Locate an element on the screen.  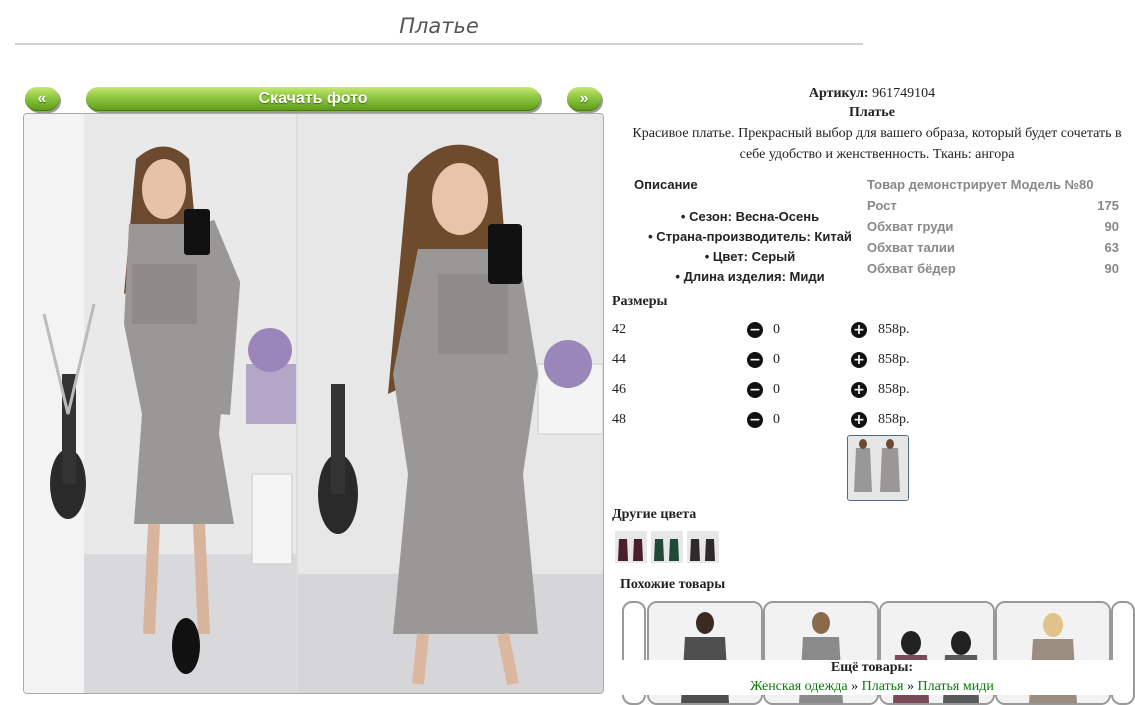
next-photo-button: » is located at coordinates (584, 99).